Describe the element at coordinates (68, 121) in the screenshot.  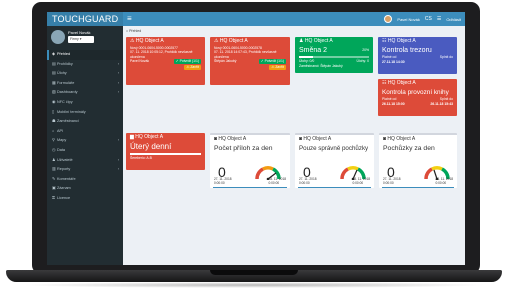
I see `sidebar-item-label: Zaměstnanci` at that location.